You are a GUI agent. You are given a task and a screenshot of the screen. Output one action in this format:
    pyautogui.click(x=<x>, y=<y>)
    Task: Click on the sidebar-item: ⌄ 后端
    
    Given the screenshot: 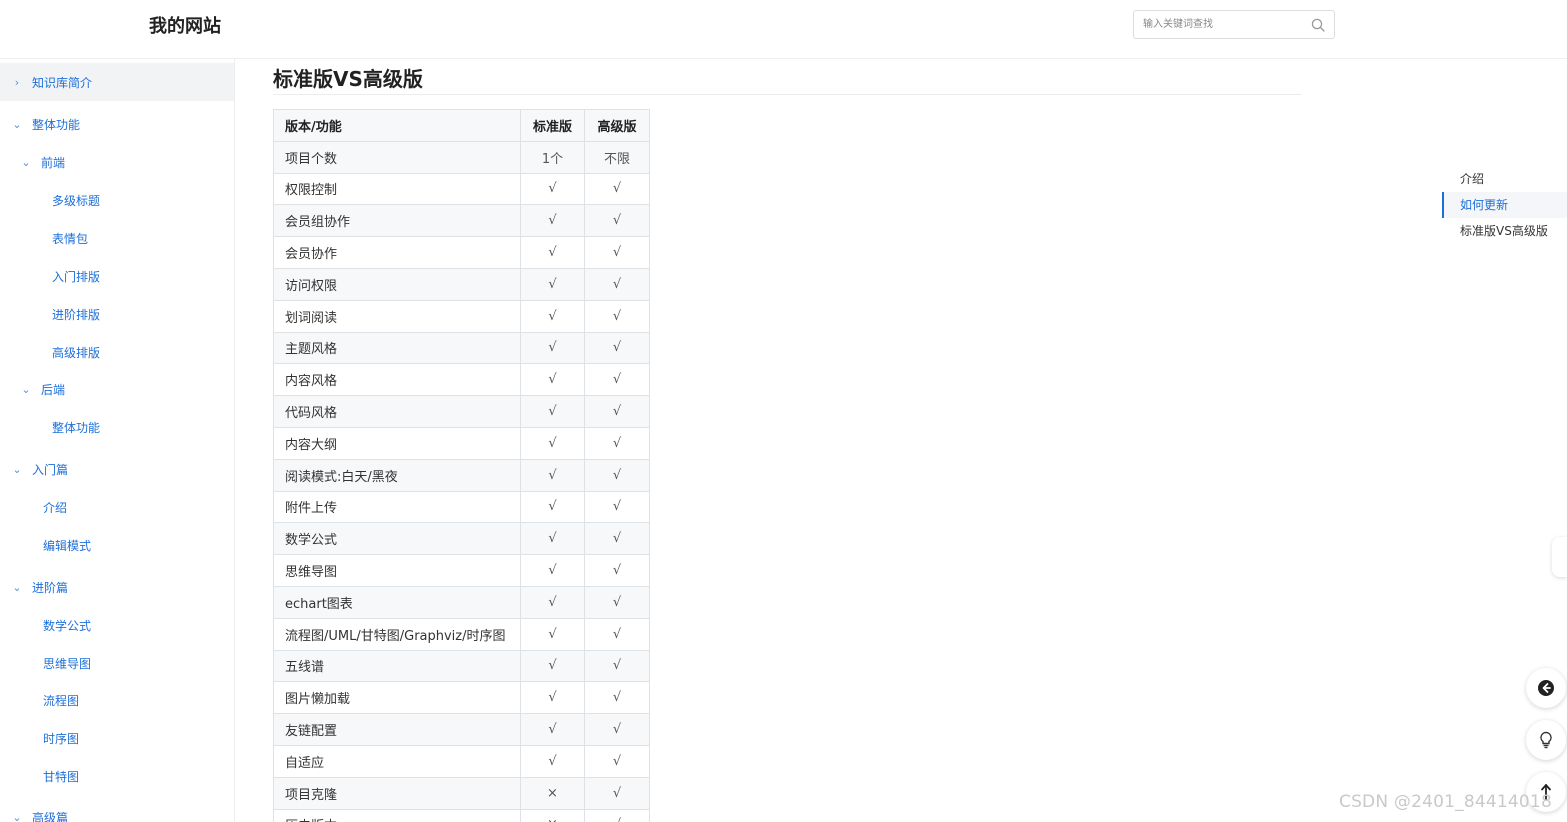 What is the action you would take?
    pyautogui.click(x=117, y=389)
    